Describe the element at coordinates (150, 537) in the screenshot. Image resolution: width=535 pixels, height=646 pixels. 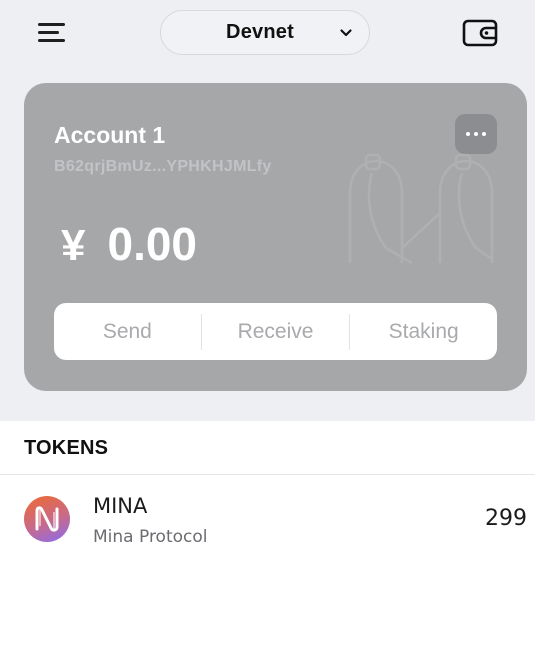
I see `token-name: Mina Protocol` at that location.